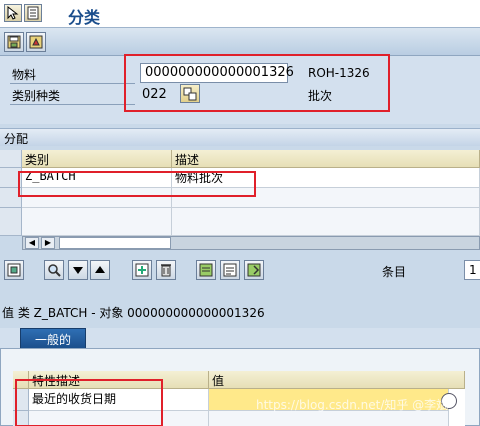 Image resolution: width=480 pixels, height=426 pixels. What do you see at coordinates (24, 75) in the screenshot?
I see `material-label: 物料` at bounding box center [24, 75].